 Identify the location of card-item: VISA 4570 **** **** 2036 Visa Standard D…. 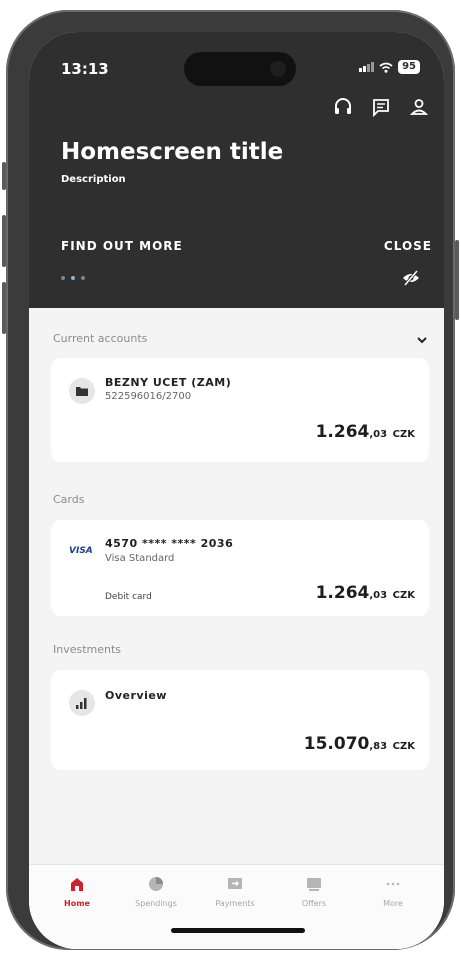
(240, 568).